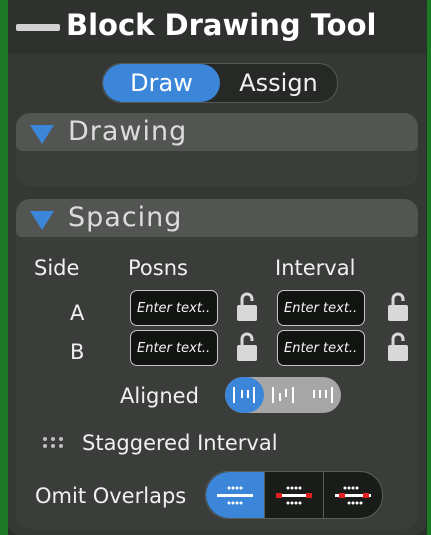 The width and height of the screenshot is (431, 535). I want to click on omit-none-icon, so click(235, 495).